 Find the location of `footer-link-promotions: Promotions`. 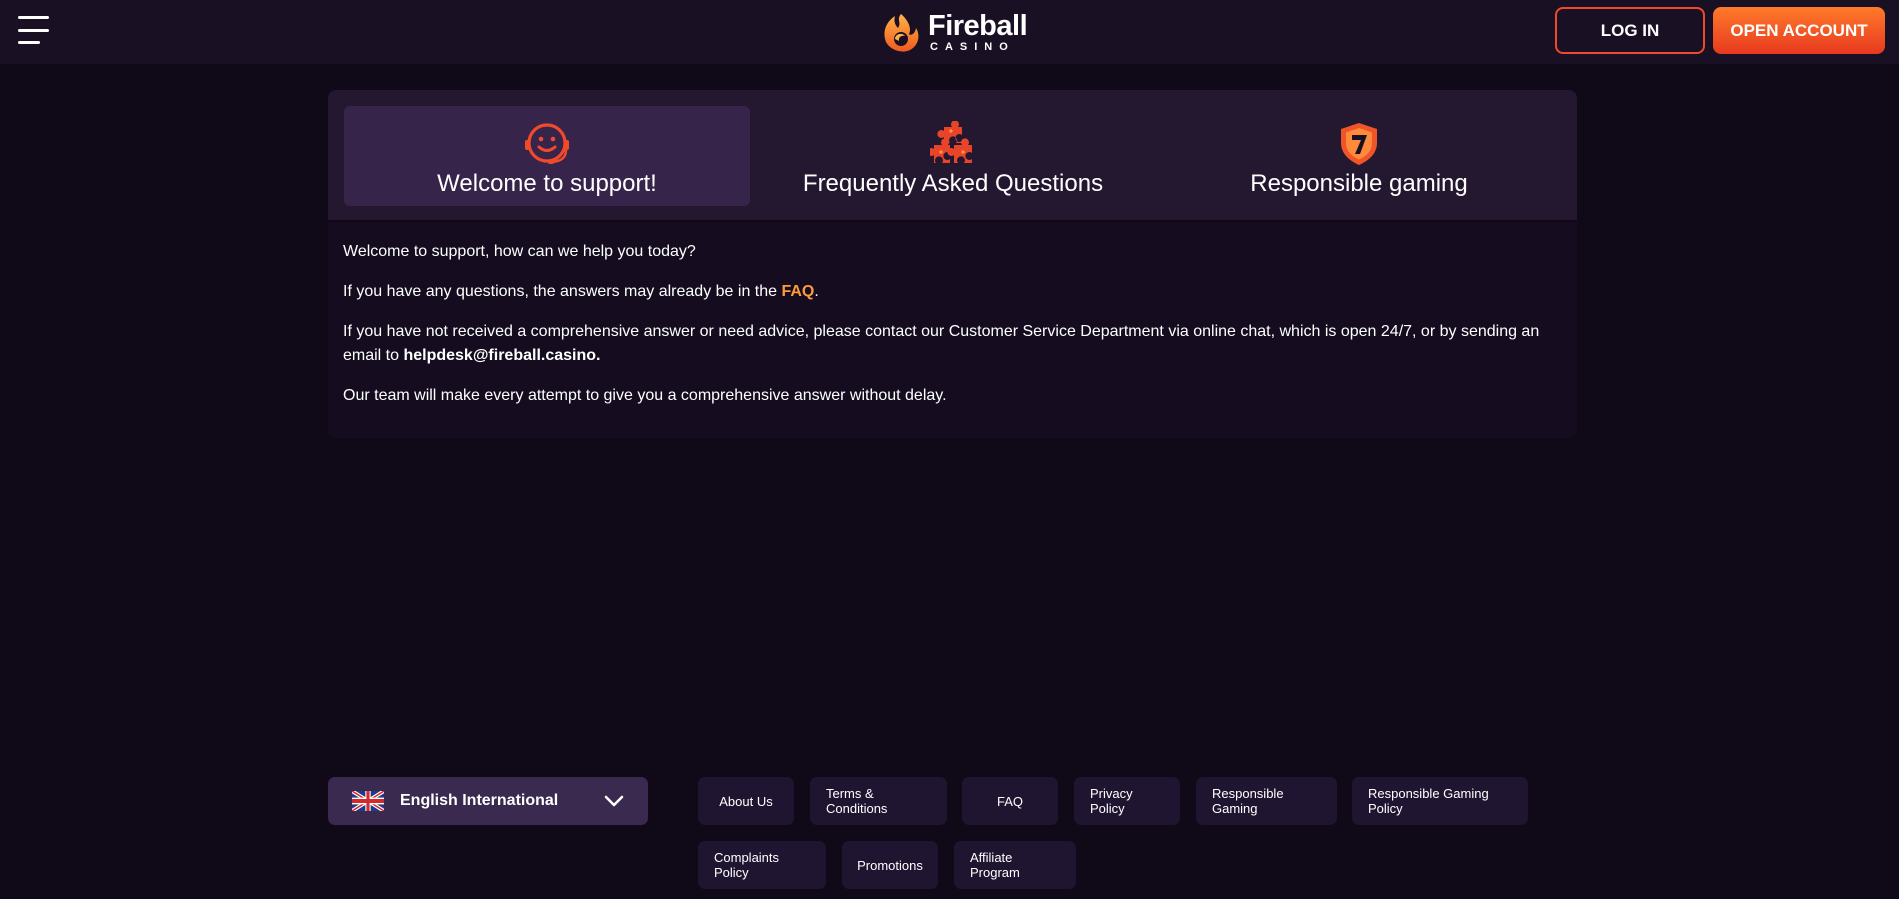

footer-link-promotions: Promotions is located at coordinates (890, 865).